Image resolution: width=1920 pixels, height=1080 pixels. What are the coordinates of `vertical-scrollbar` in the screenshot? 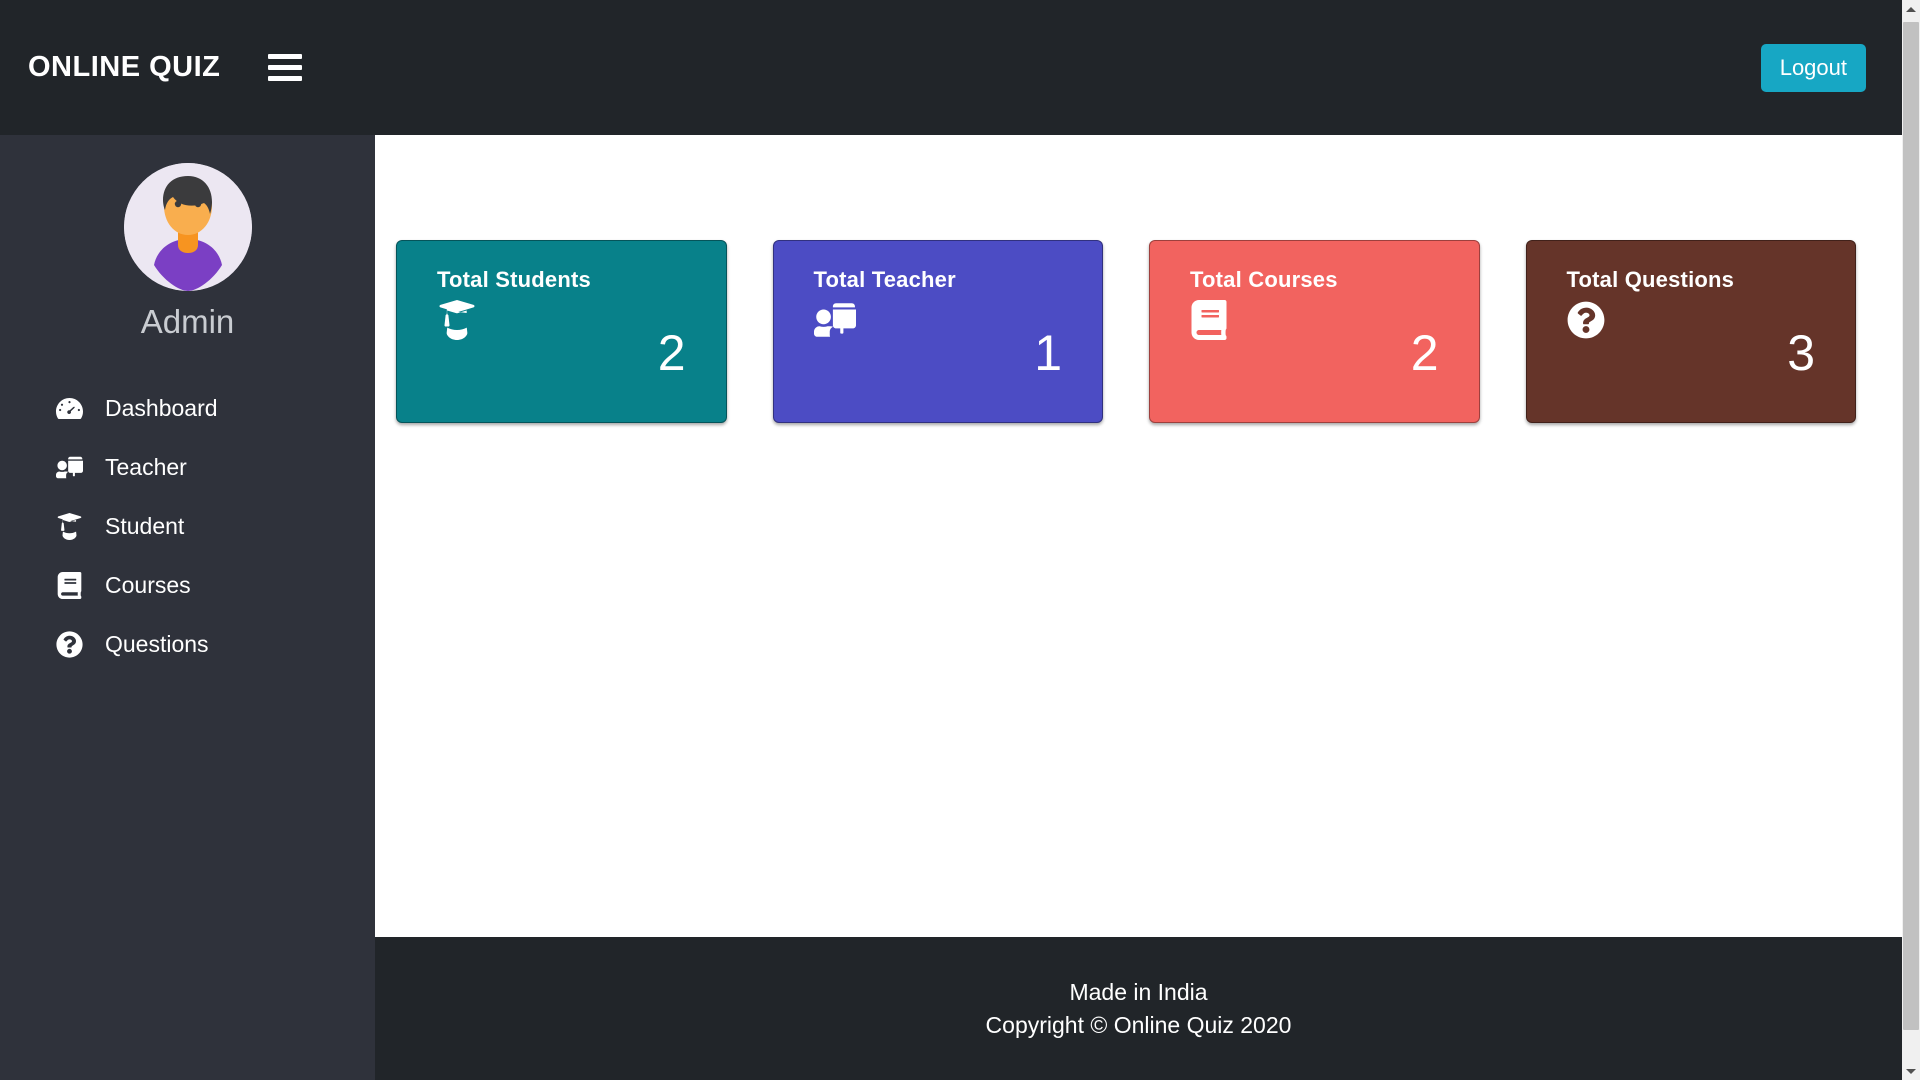 It's located at (1911, 540).